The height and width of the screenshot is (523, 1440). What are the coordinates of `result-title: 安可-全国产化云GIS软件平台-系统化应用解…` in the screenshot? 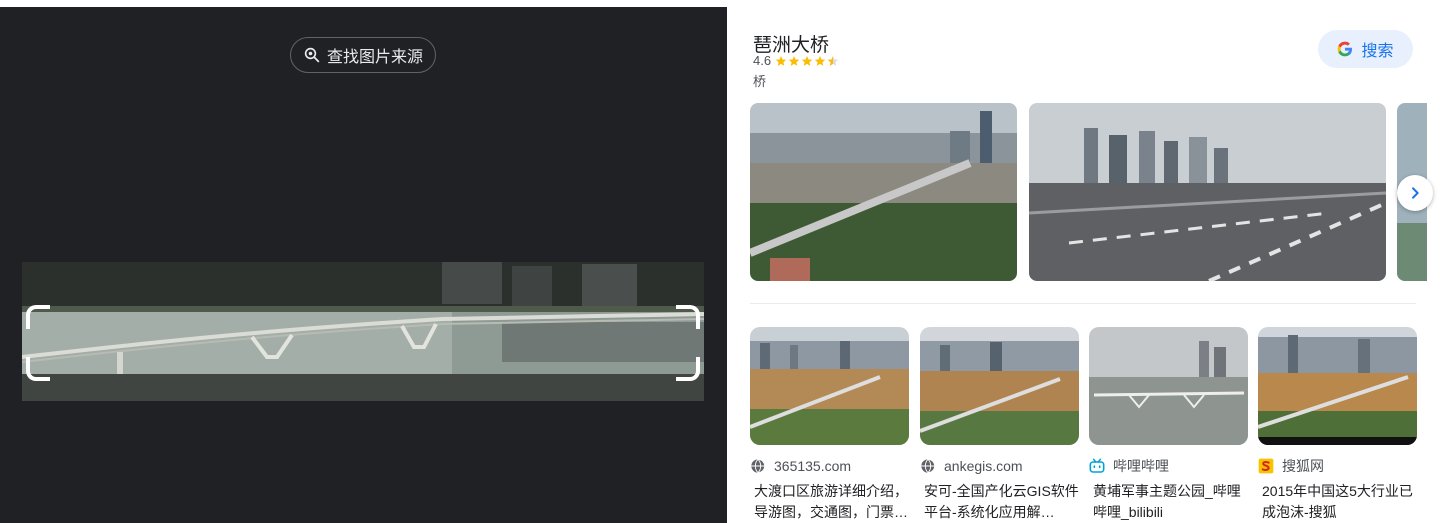 It's located at (1001, 502).